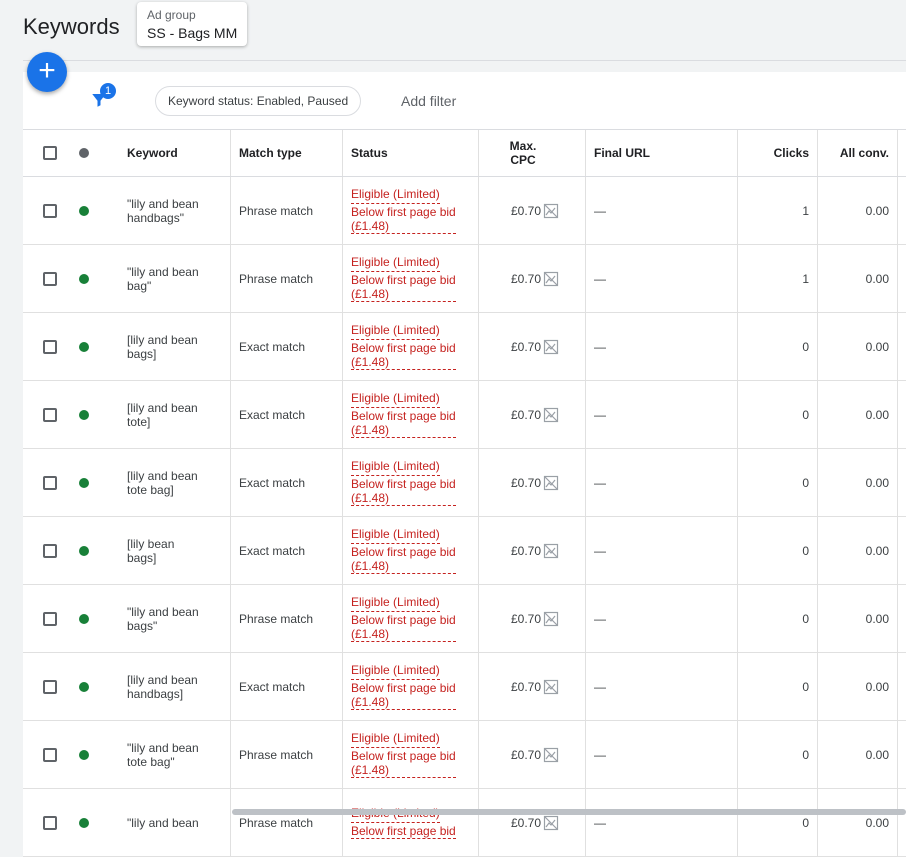 The width and height of the screenshot is (906, 857). What do you see at coordinates (50, 153) in the screenshot?
I see `select-all-checkbox` at bounding box center [50, 153].